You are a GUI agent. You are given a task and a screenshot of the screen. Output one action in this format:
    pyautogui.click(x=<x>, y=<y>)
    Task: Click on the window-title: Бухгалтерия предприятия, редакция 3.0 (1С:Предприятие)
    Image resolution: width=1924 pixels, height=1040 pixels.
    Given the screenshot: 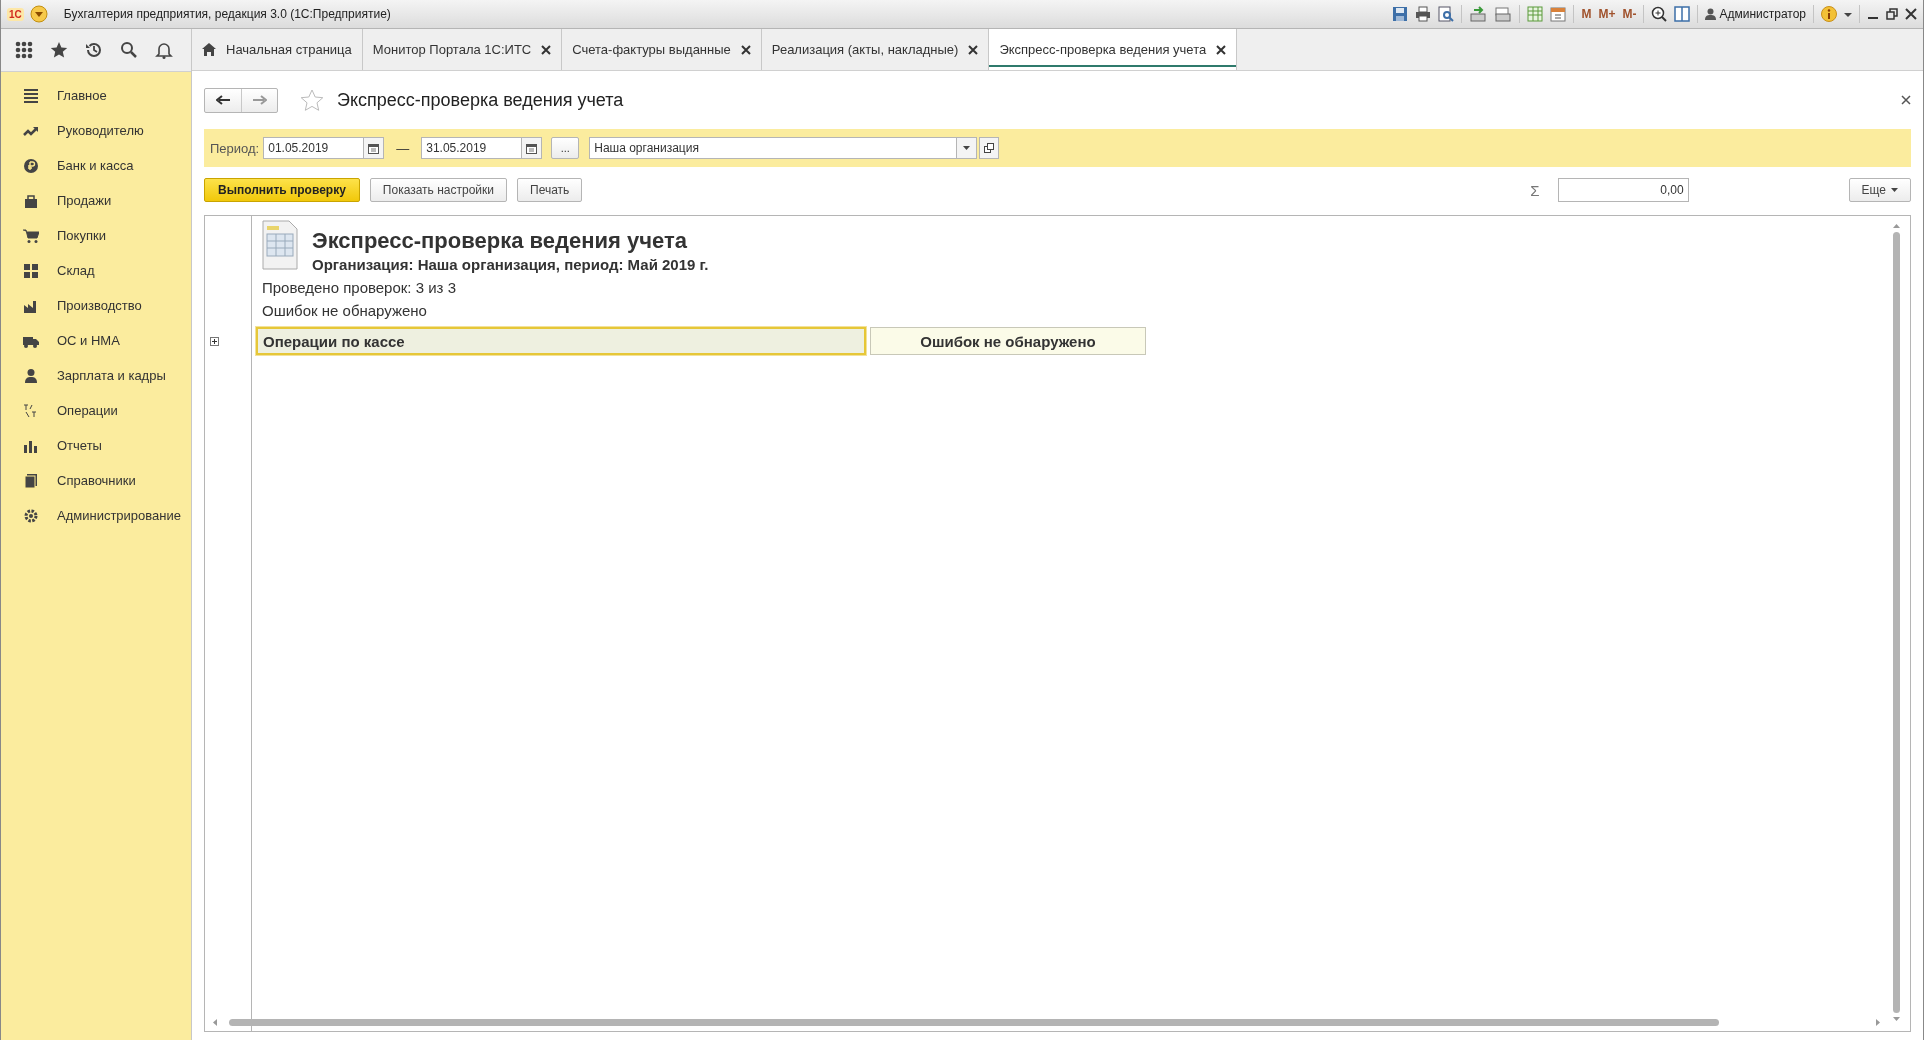 What is the action you would take?
    pyautogui.click(x=227, y=14)
    